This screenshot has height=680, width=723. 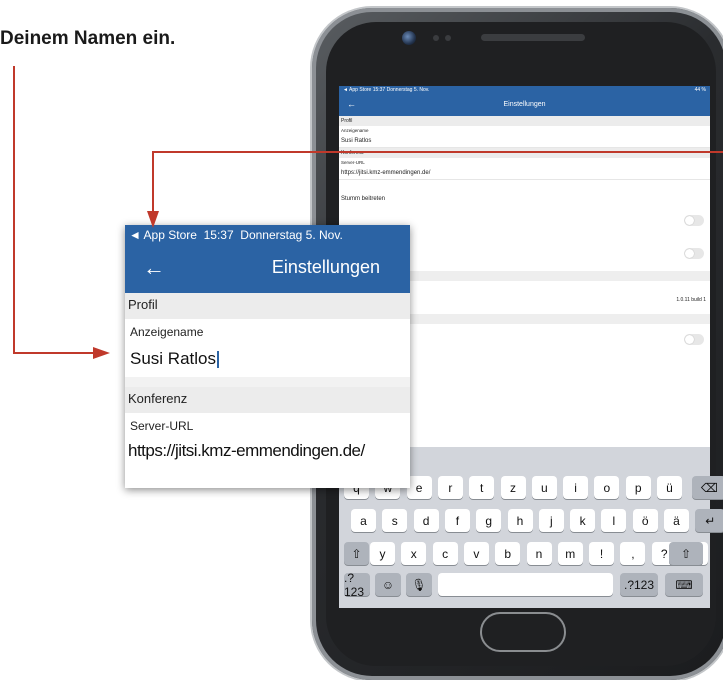 I want to click on arrow-line-top, so click(x=437, y=181).